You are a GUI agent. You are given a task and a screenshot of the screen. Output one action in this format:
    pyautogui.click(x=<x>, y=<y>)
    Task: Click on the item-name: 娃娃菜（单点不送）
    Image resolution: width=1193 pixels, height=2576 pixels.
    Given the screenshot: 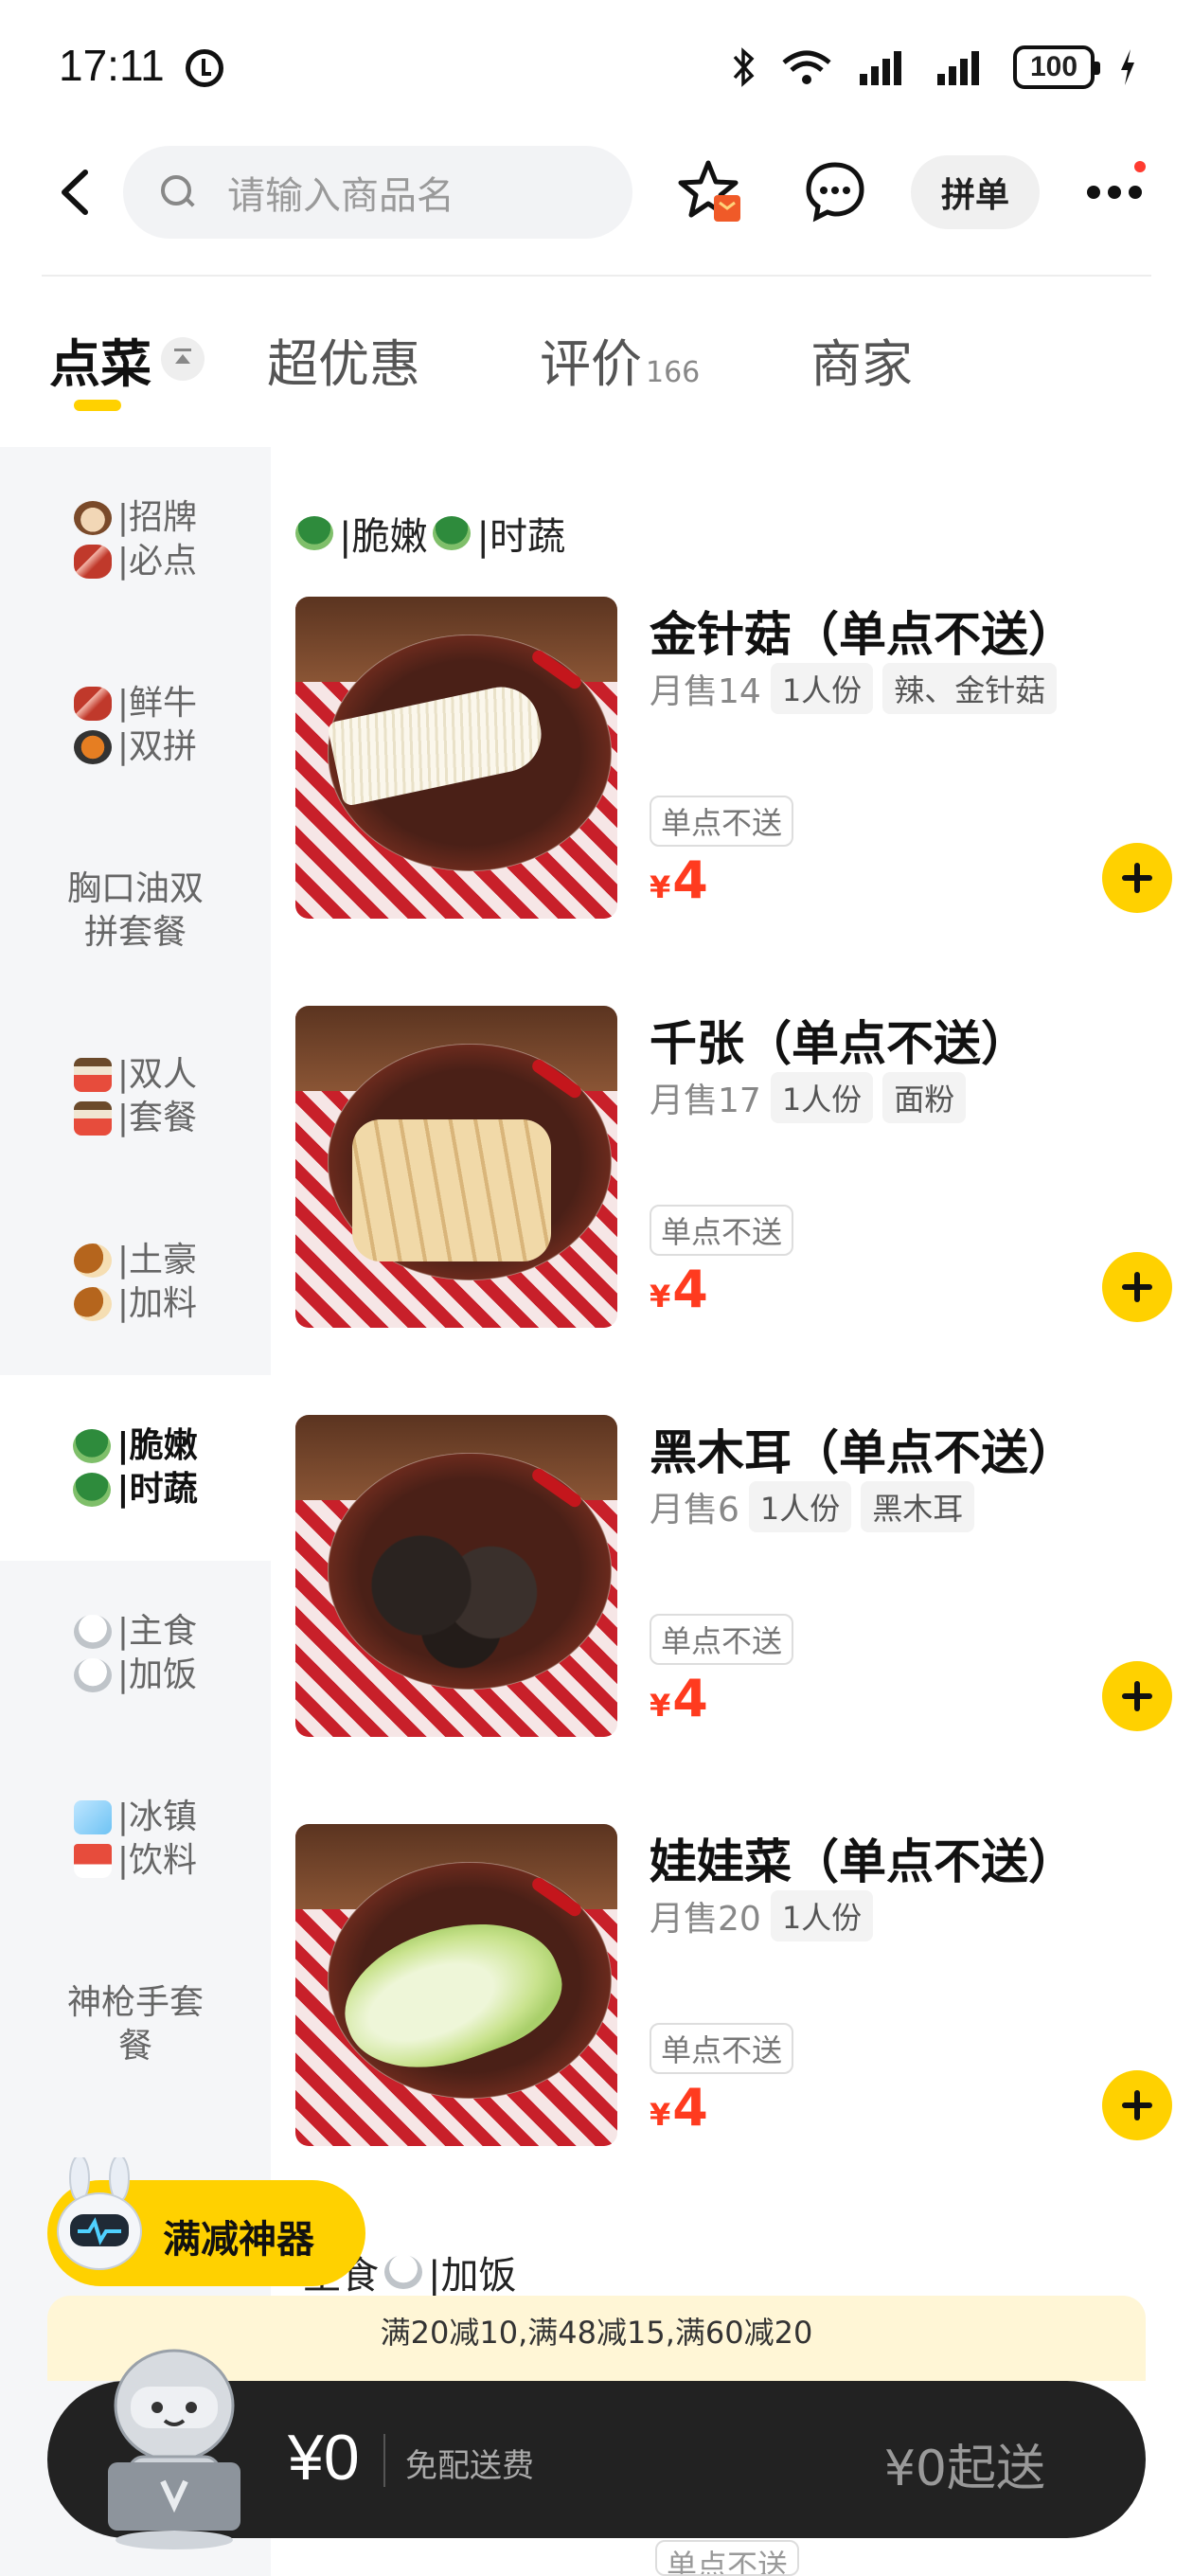 What is the action you would take?
    pyautogui.click(x=863, y=1861)
    